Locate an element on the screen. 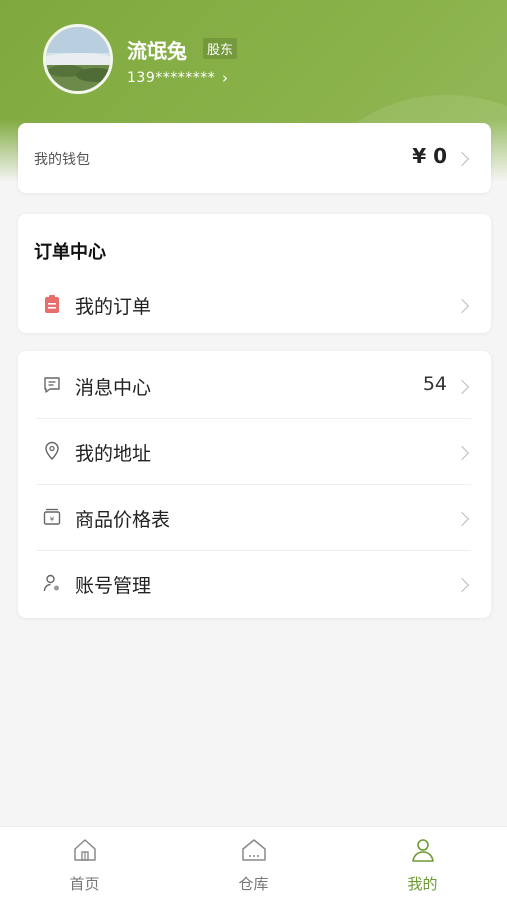  tab-label: 仓库 is located at coordinates (253, 884).